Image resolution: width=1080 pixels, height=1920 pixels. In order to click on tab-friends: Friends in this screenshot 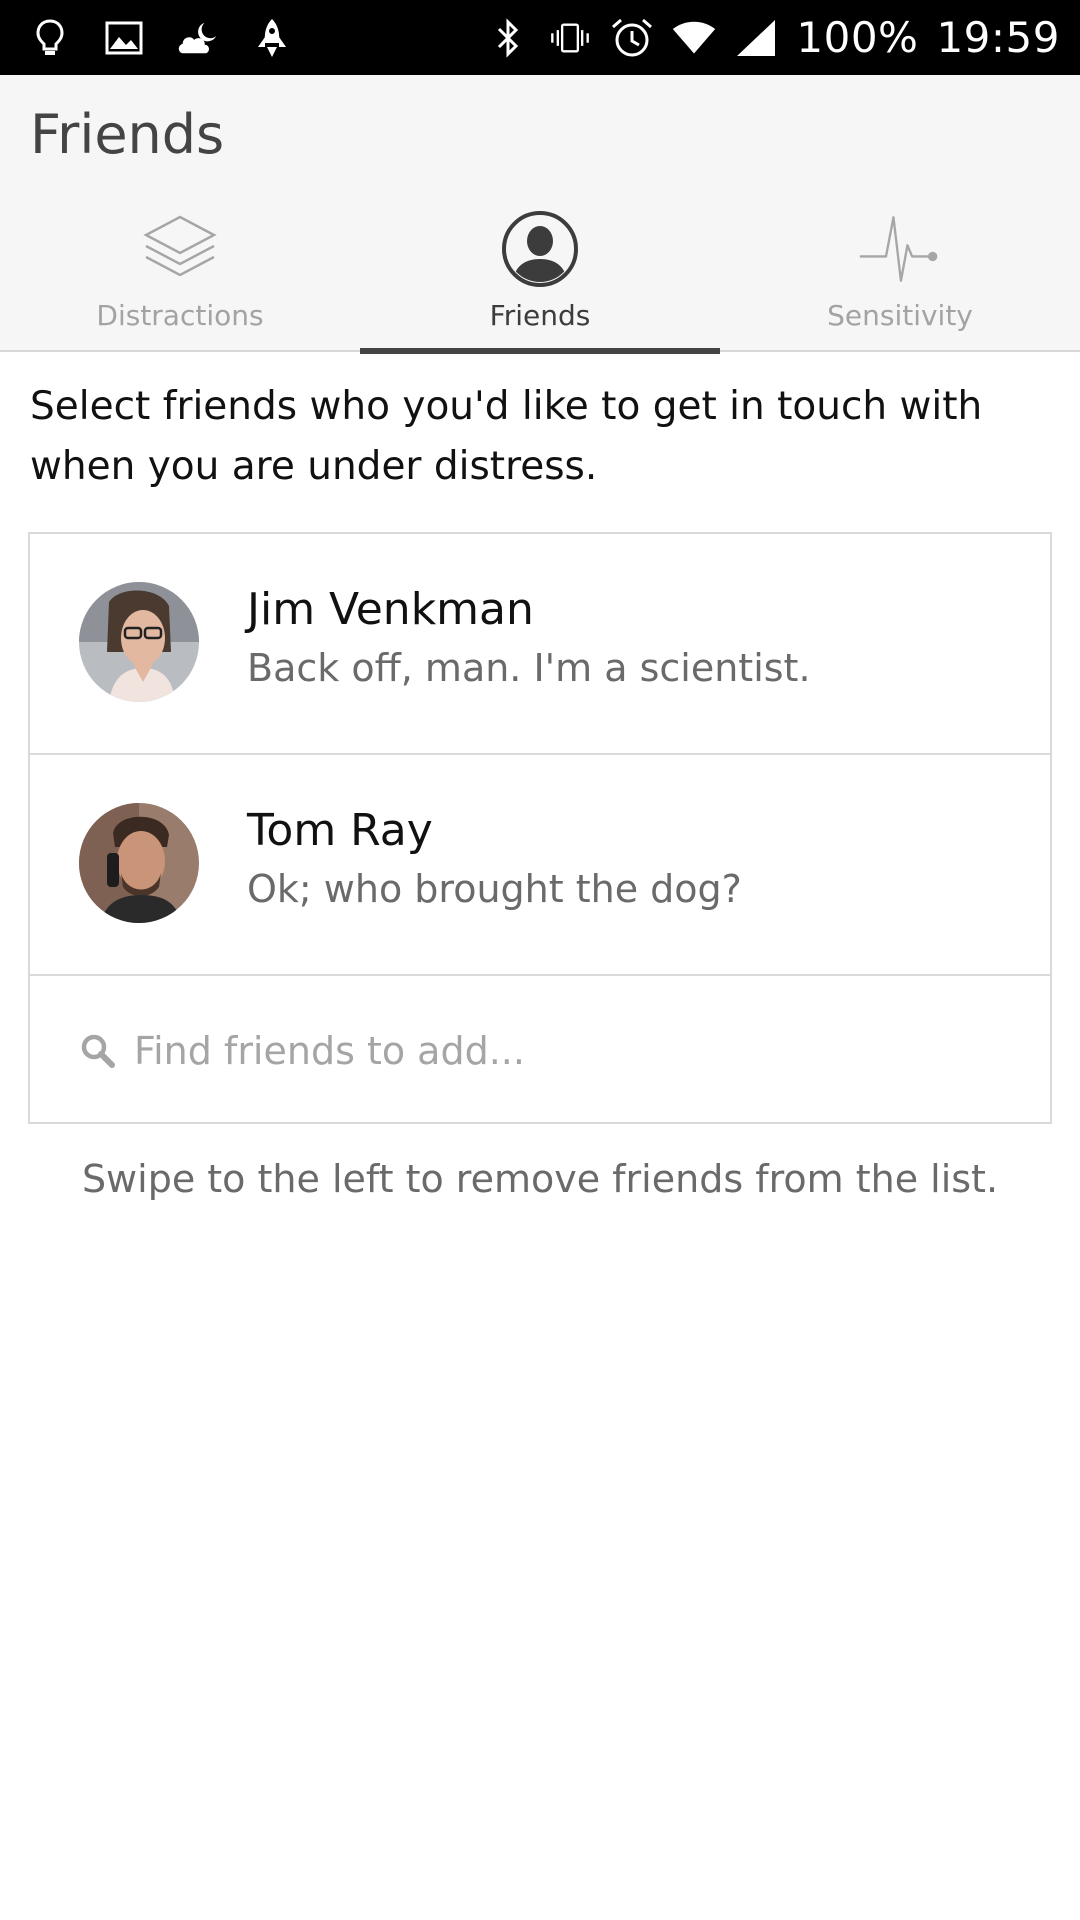, I will do `click(540, 279)`.